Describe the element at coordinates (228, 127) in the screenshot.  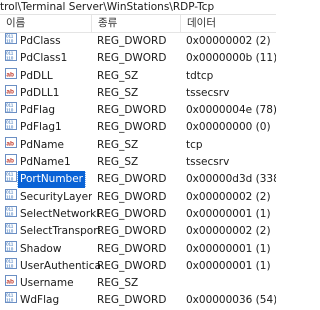
I see `value-data: 0x00000000 (0)` at that location.